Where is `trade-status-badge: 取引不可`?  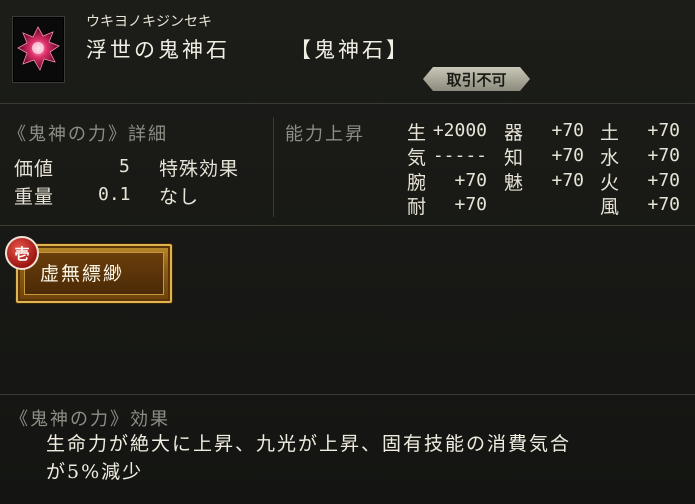
trade-status-badge: 取引不可 is located at coordinates (476, 79).